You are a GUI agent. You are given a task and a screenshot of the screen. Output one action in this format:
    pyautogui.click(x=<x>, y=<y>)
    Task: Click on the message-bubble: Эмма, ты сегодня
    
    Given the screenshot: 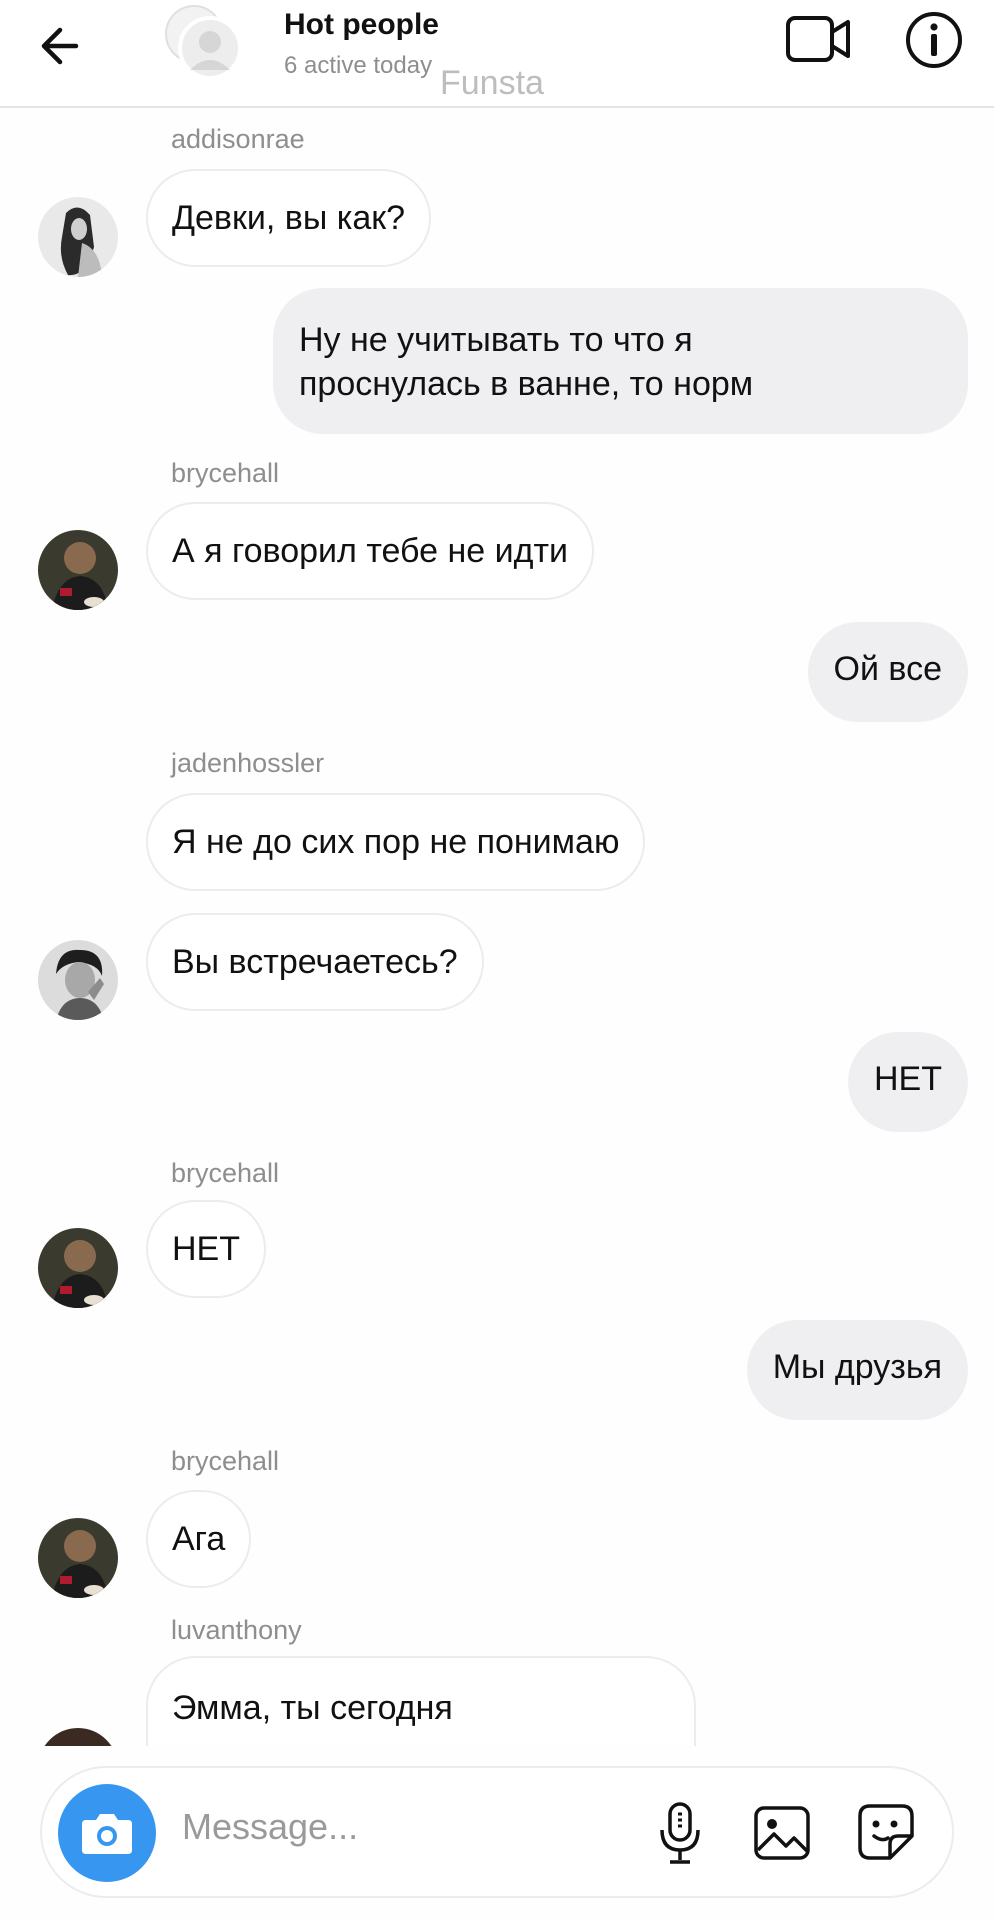 What is the action you would take?
    pyautogui.click(x=421, y=1706)
    